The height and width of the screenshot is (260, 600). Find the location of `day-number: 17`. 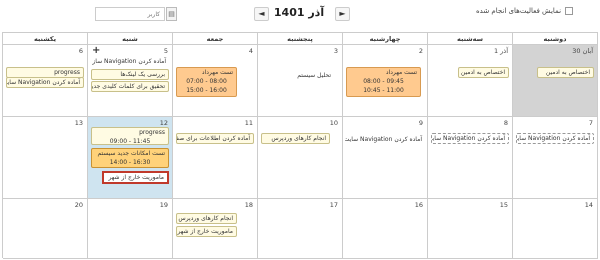

day-number: 17 is located at coordinates (333, 205).